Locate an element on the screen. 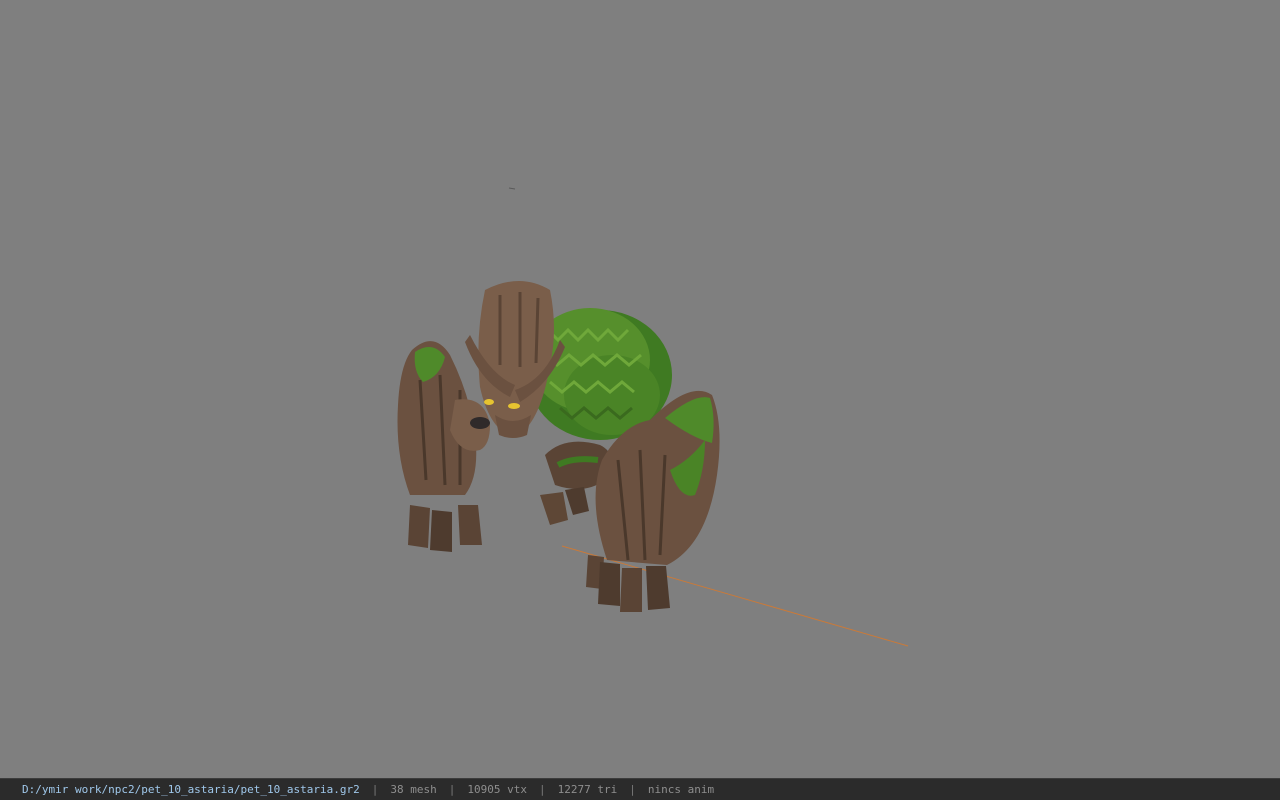  mesh-count: 38 mesh is located at coordinates (413, 789).